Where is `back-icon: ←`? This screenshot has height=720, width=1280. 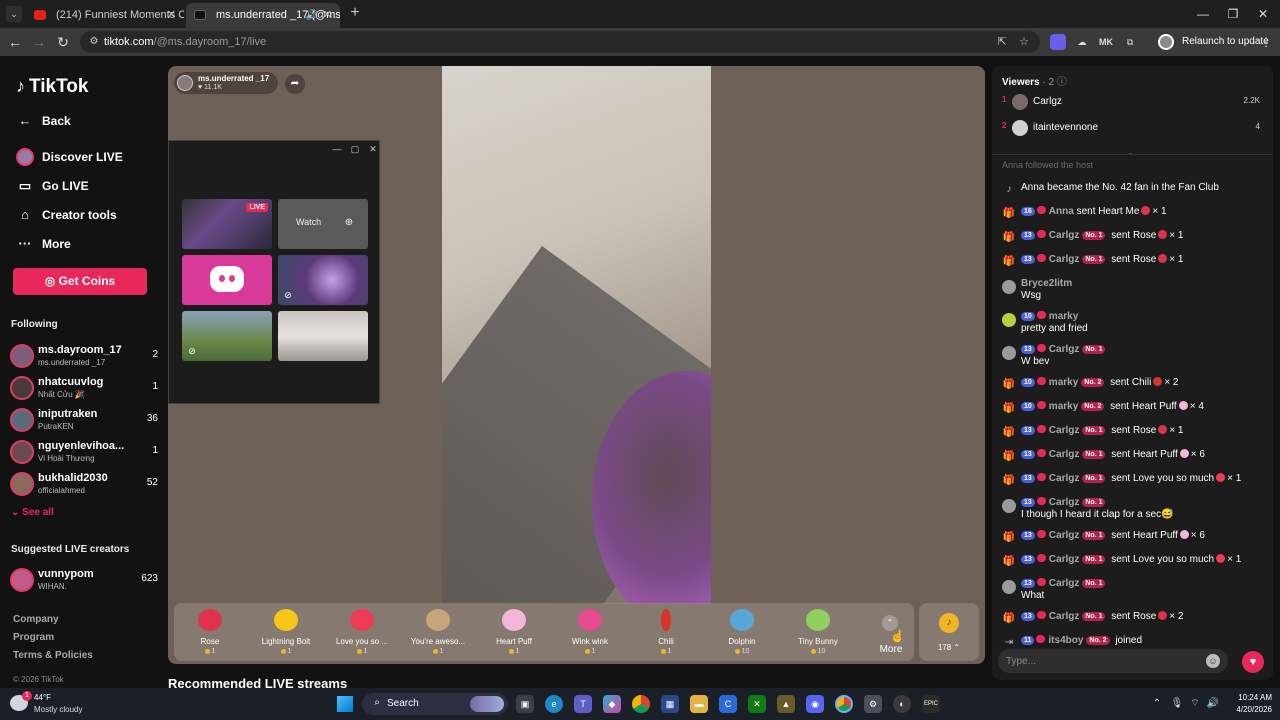 back-icon: ← is located at coordinates (15, 42).